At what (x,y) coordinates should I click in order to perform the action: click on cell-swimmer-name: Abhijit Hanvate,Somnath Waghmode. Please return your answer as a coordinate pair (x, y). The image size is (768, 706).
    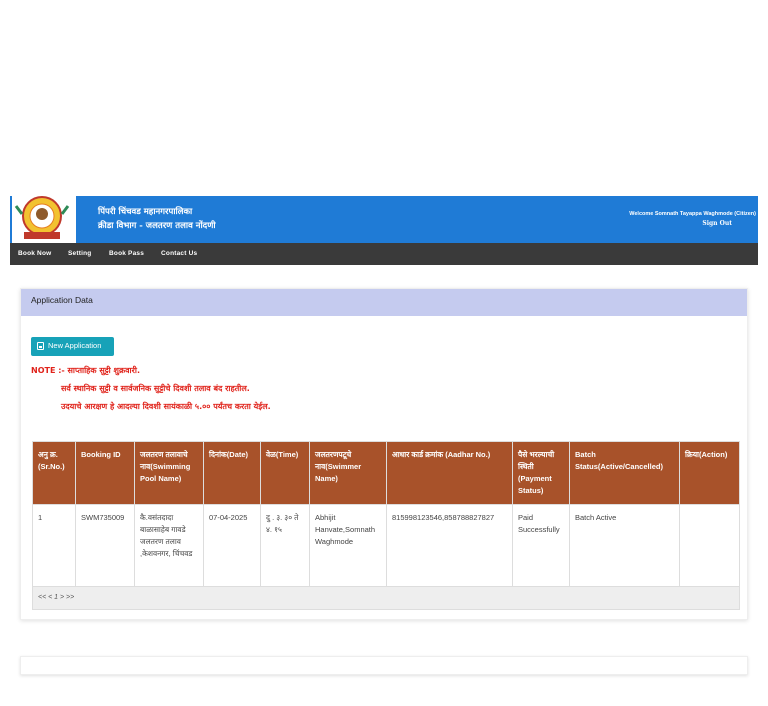
    Looking at the image, I should click on (348, 545).